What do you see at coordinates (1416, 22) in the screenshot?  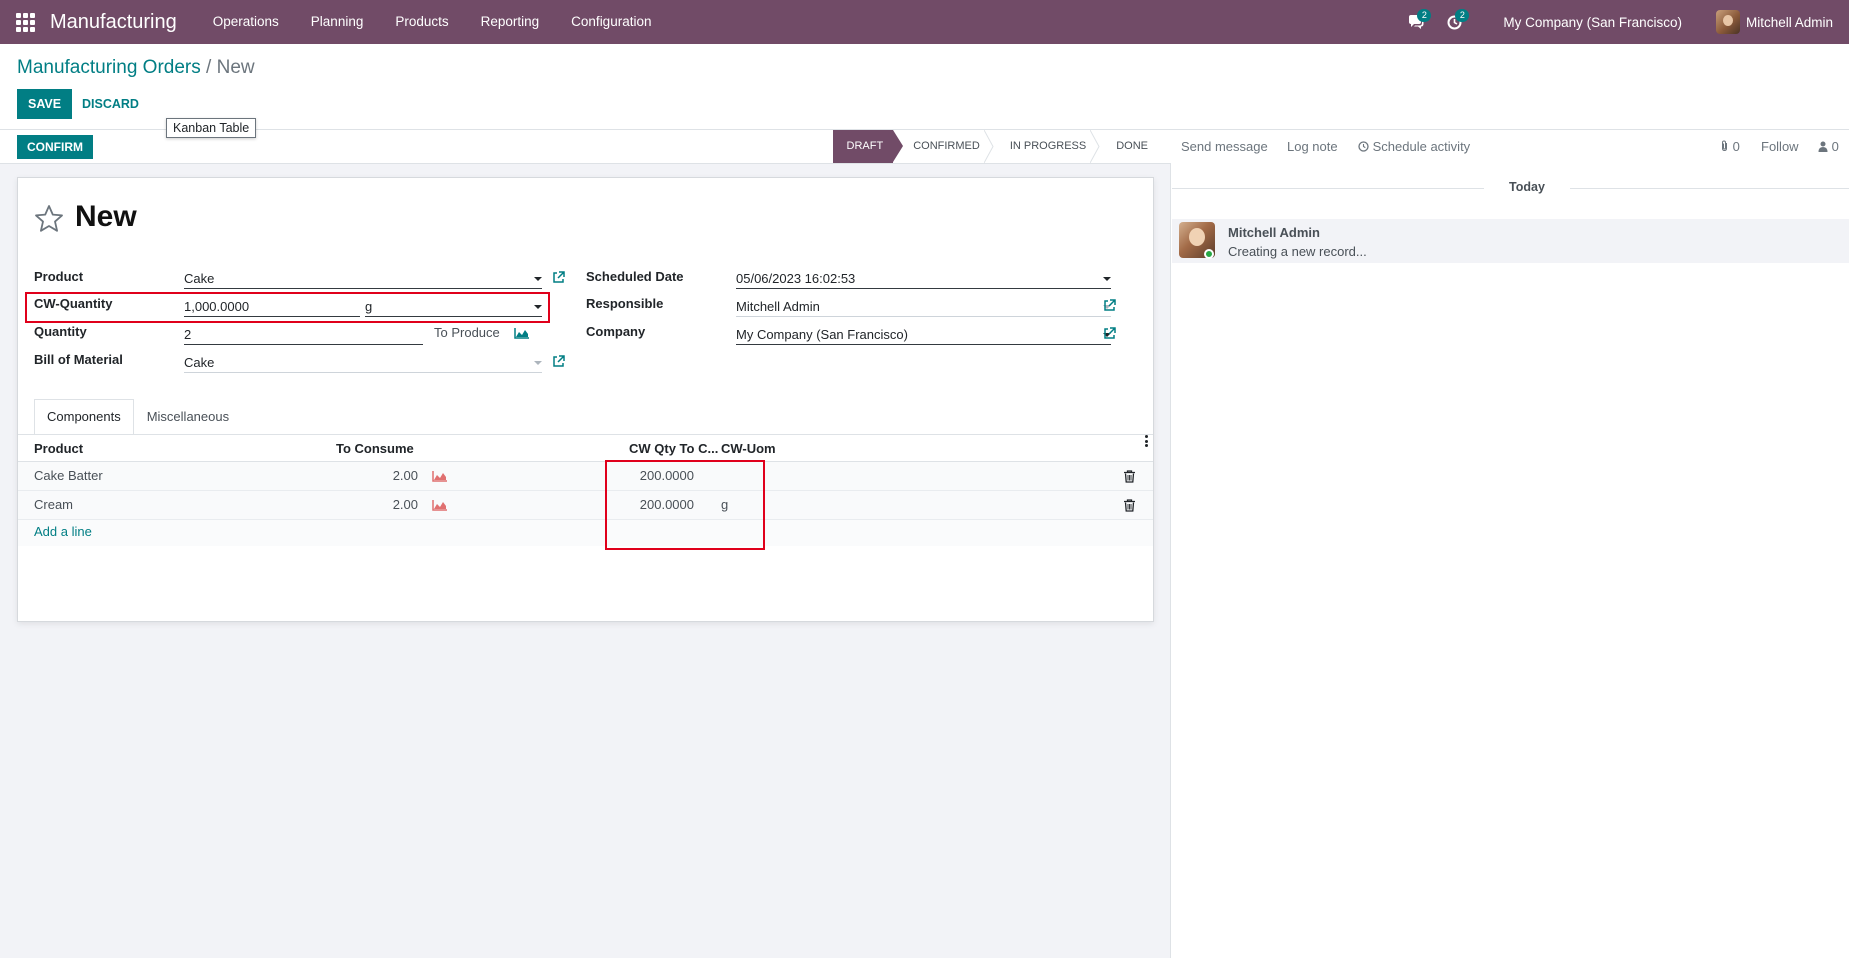 I see `messages-systray: 2` at bounding box center [1416, 22].